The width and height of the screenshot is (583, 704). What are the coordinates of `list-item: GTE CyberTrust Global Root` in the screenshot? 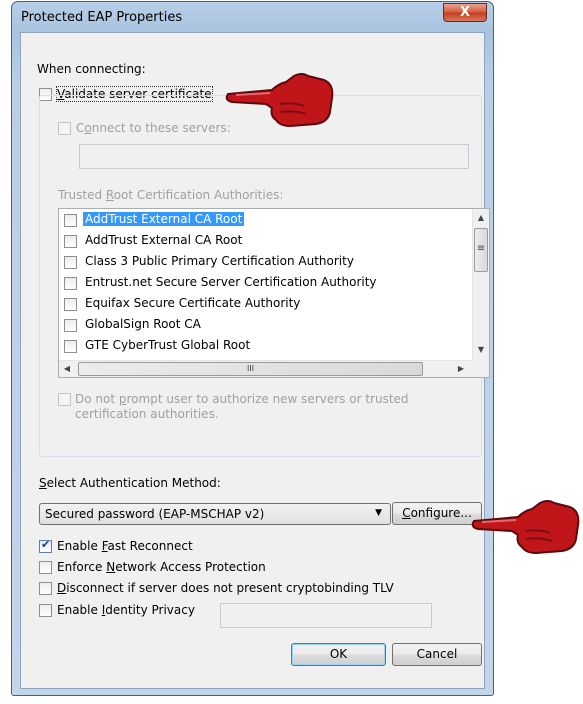 It's located at (257, 346).